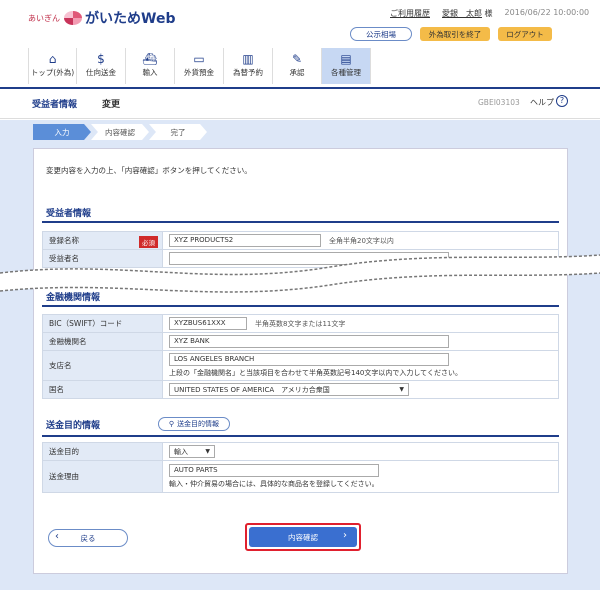  I want to click on chart-icon: ▥, so click(248, 59).